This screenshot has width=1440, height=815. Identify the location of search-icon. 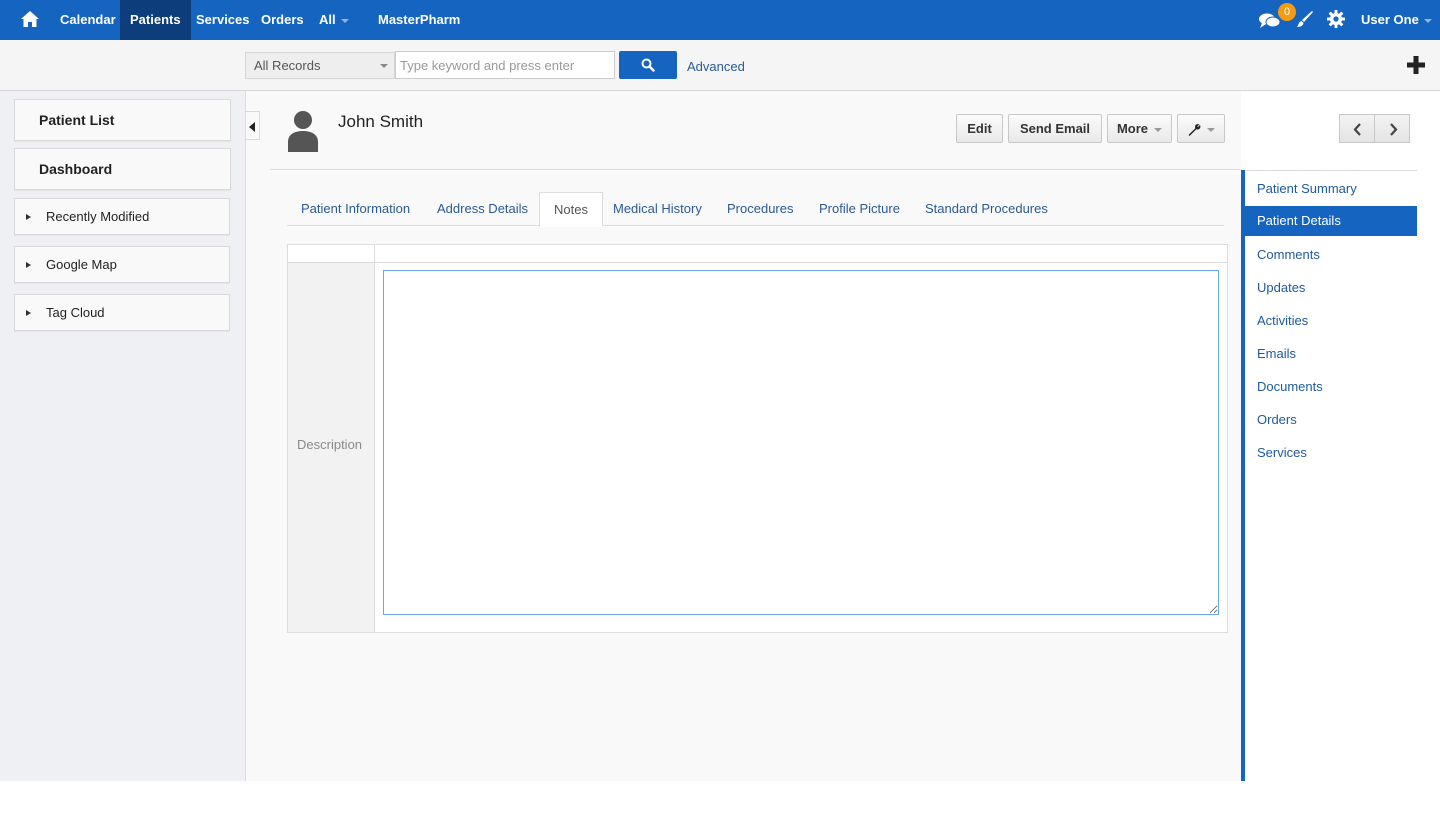
(648, 65).